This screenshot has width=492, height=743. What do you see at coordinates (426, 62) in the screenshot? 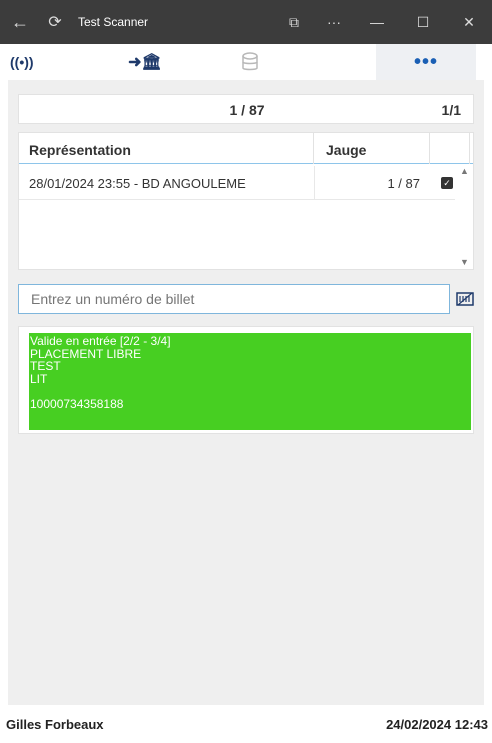
I see `more-options-button: •••` at bounding box center [426, 62].